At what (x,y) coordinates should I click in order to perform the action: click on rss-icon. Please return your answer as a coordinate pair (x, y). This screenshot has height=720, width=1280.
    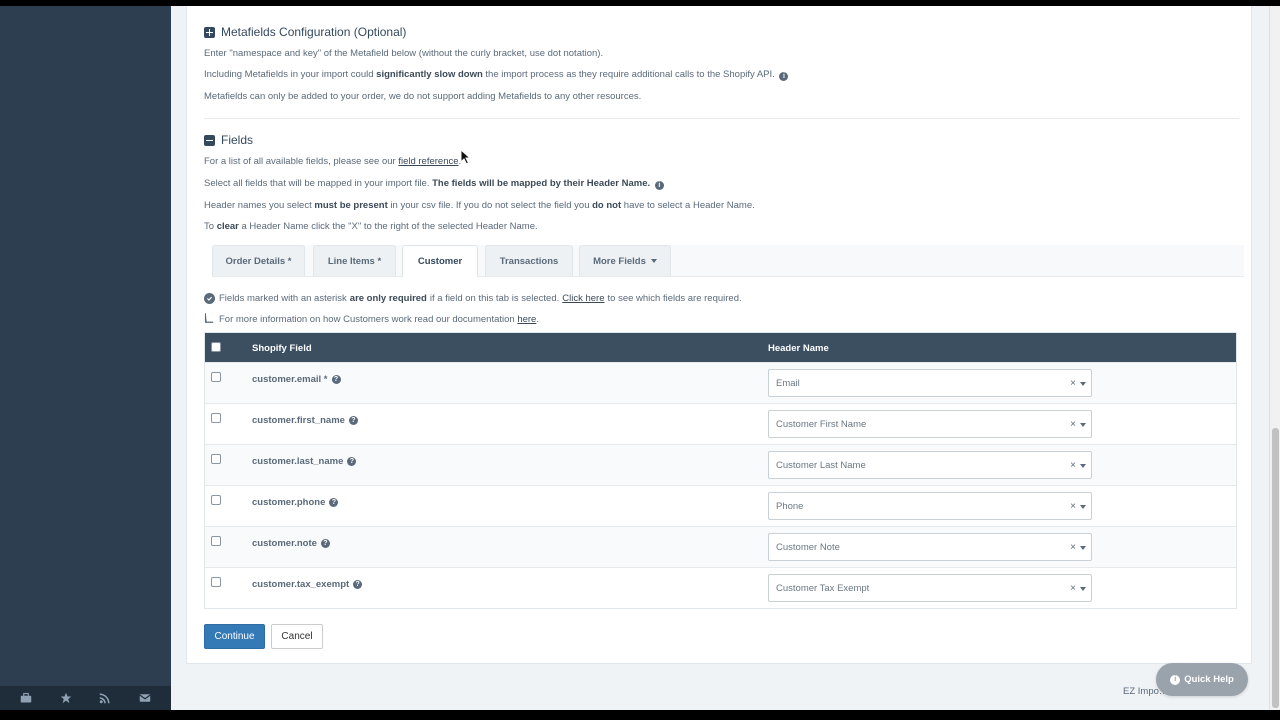
    Looking at the image, I should click on (105, 698).